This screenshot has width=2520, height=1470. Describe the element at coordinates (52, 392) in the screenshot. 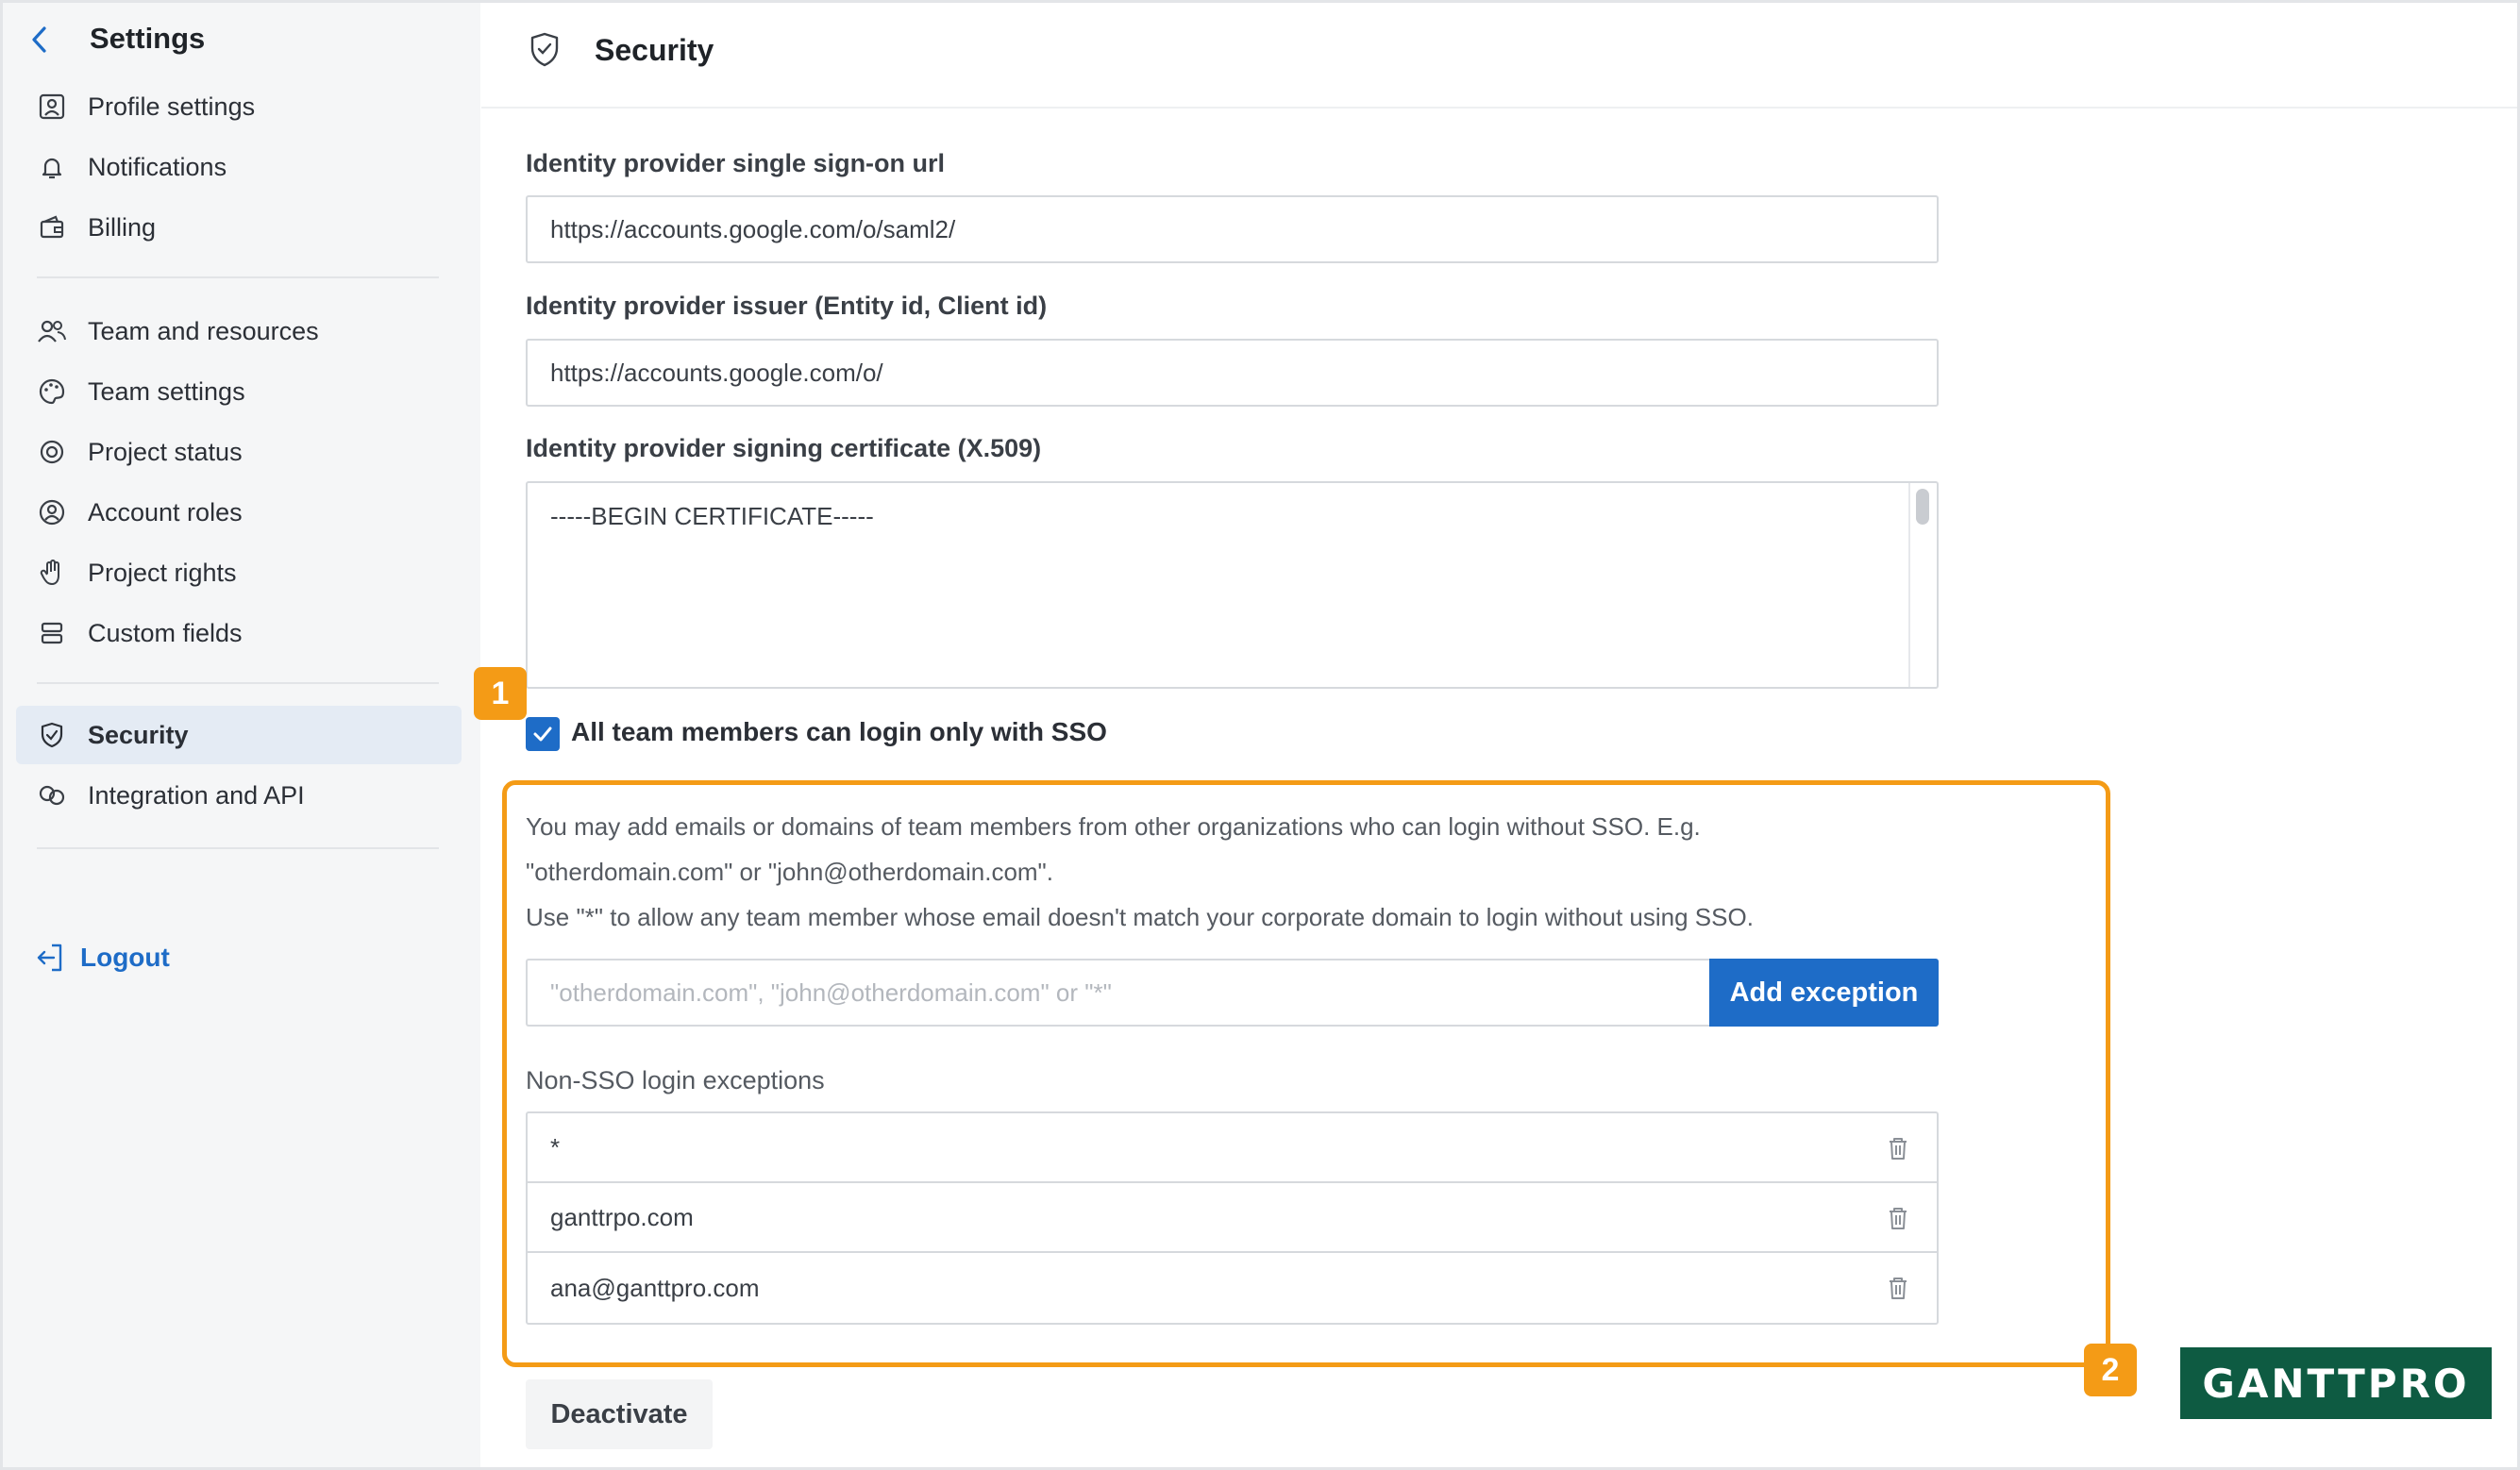

I see `palette-icon` at that location.